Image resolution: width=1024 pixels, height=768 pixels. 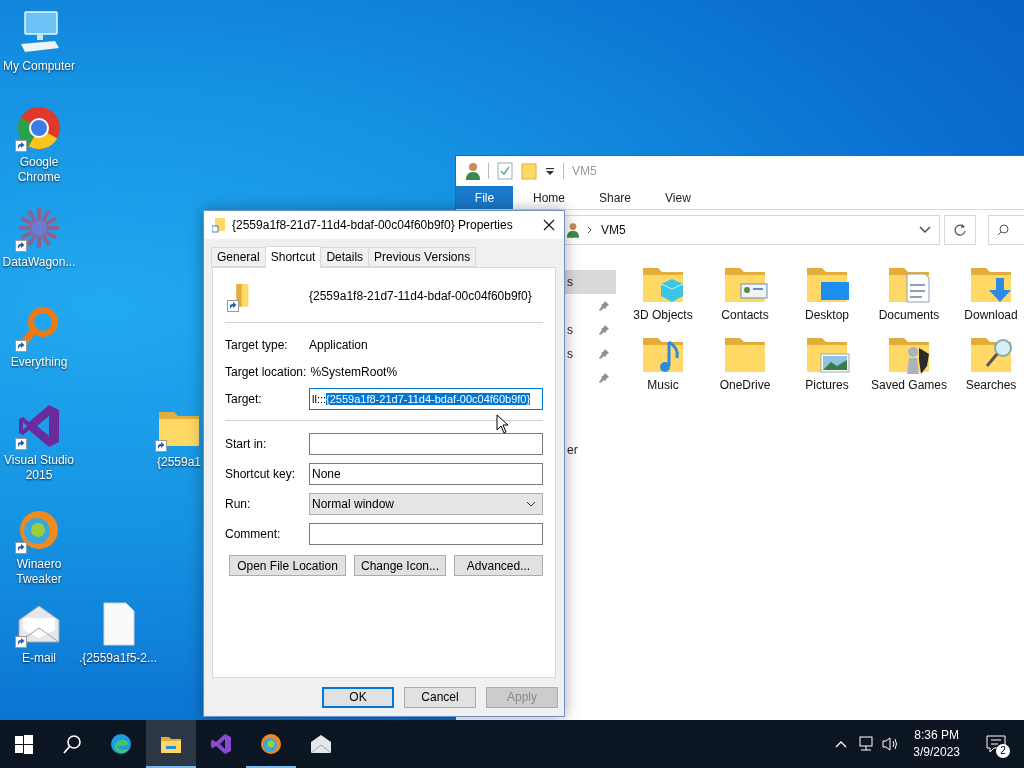 What do you see at coordinates (426, 474) in the screenshot?
I see `input-field: None` at bounding box center [426, 474].